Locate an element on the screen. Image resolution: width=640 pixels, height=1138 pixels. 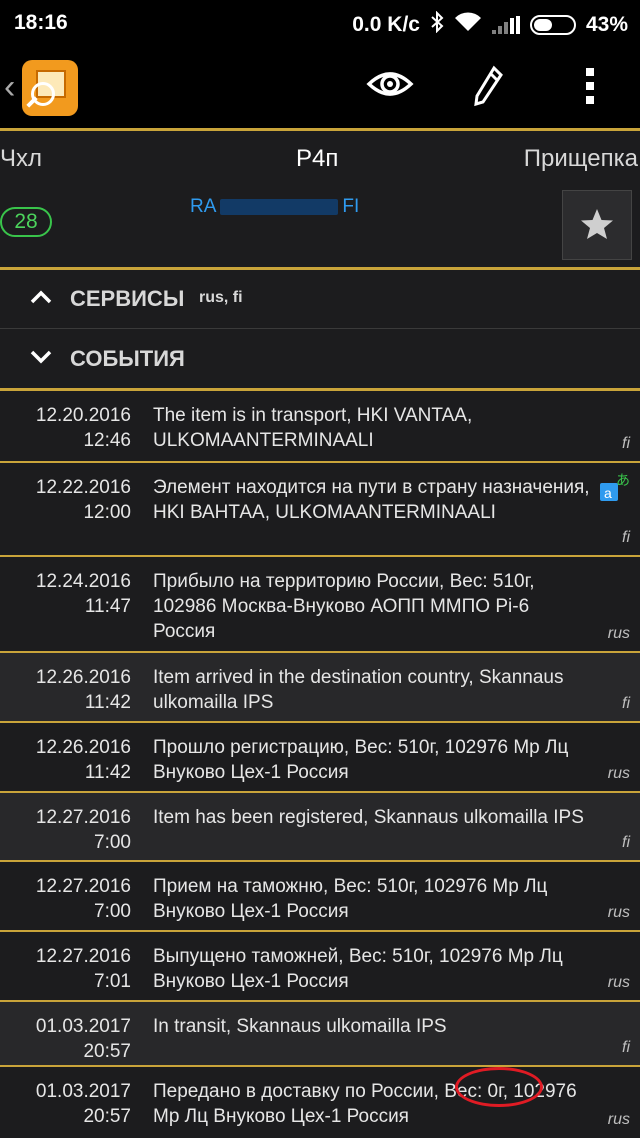
translate-icon: a あ is located at coordinates (616, 489).